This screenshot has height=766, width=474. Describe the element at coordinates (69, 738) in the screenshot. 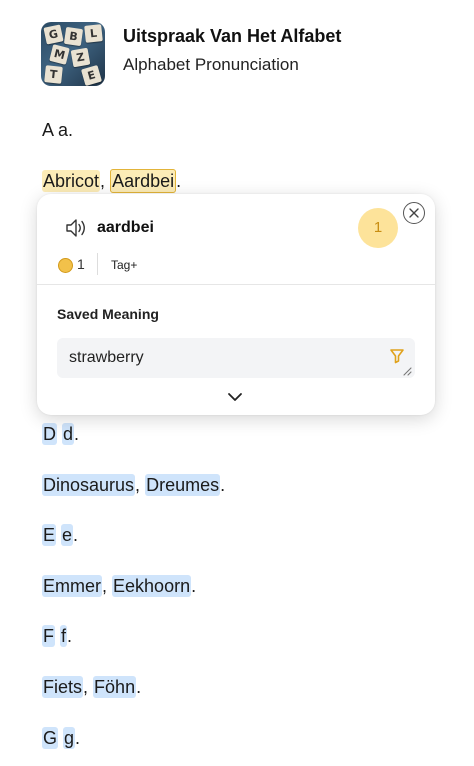

I see `word-g-lower: g` at that location.